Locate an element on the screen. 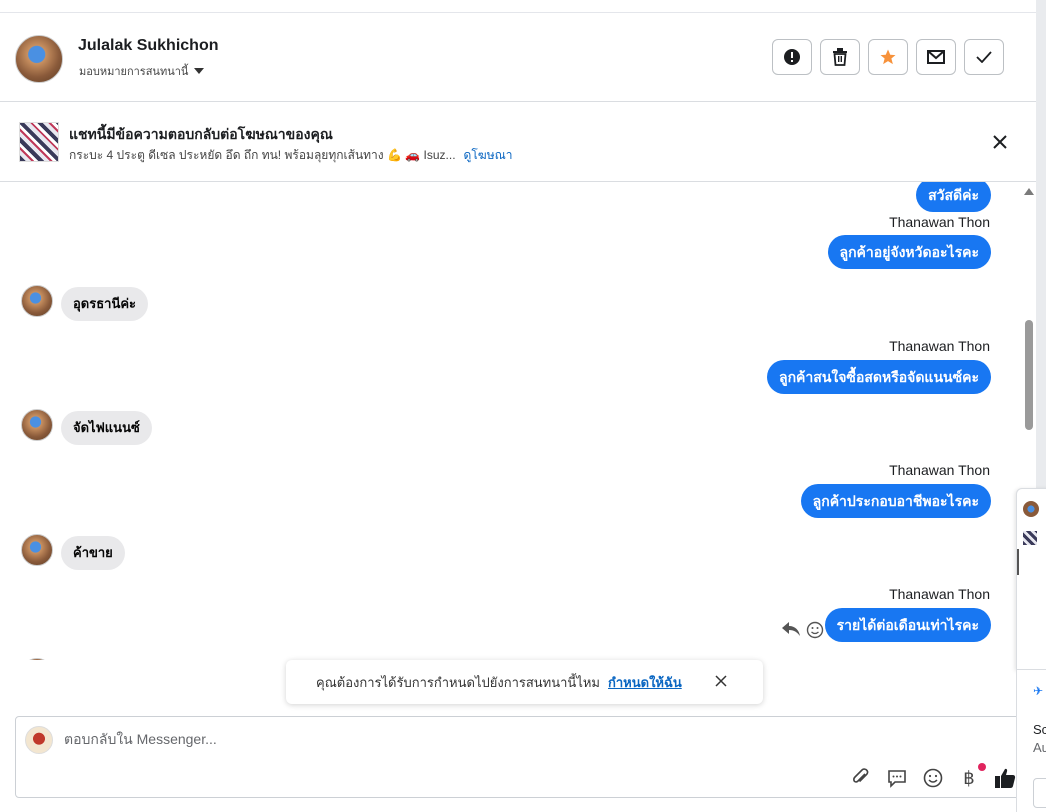  reply-input is located at coordinates (514, 739).